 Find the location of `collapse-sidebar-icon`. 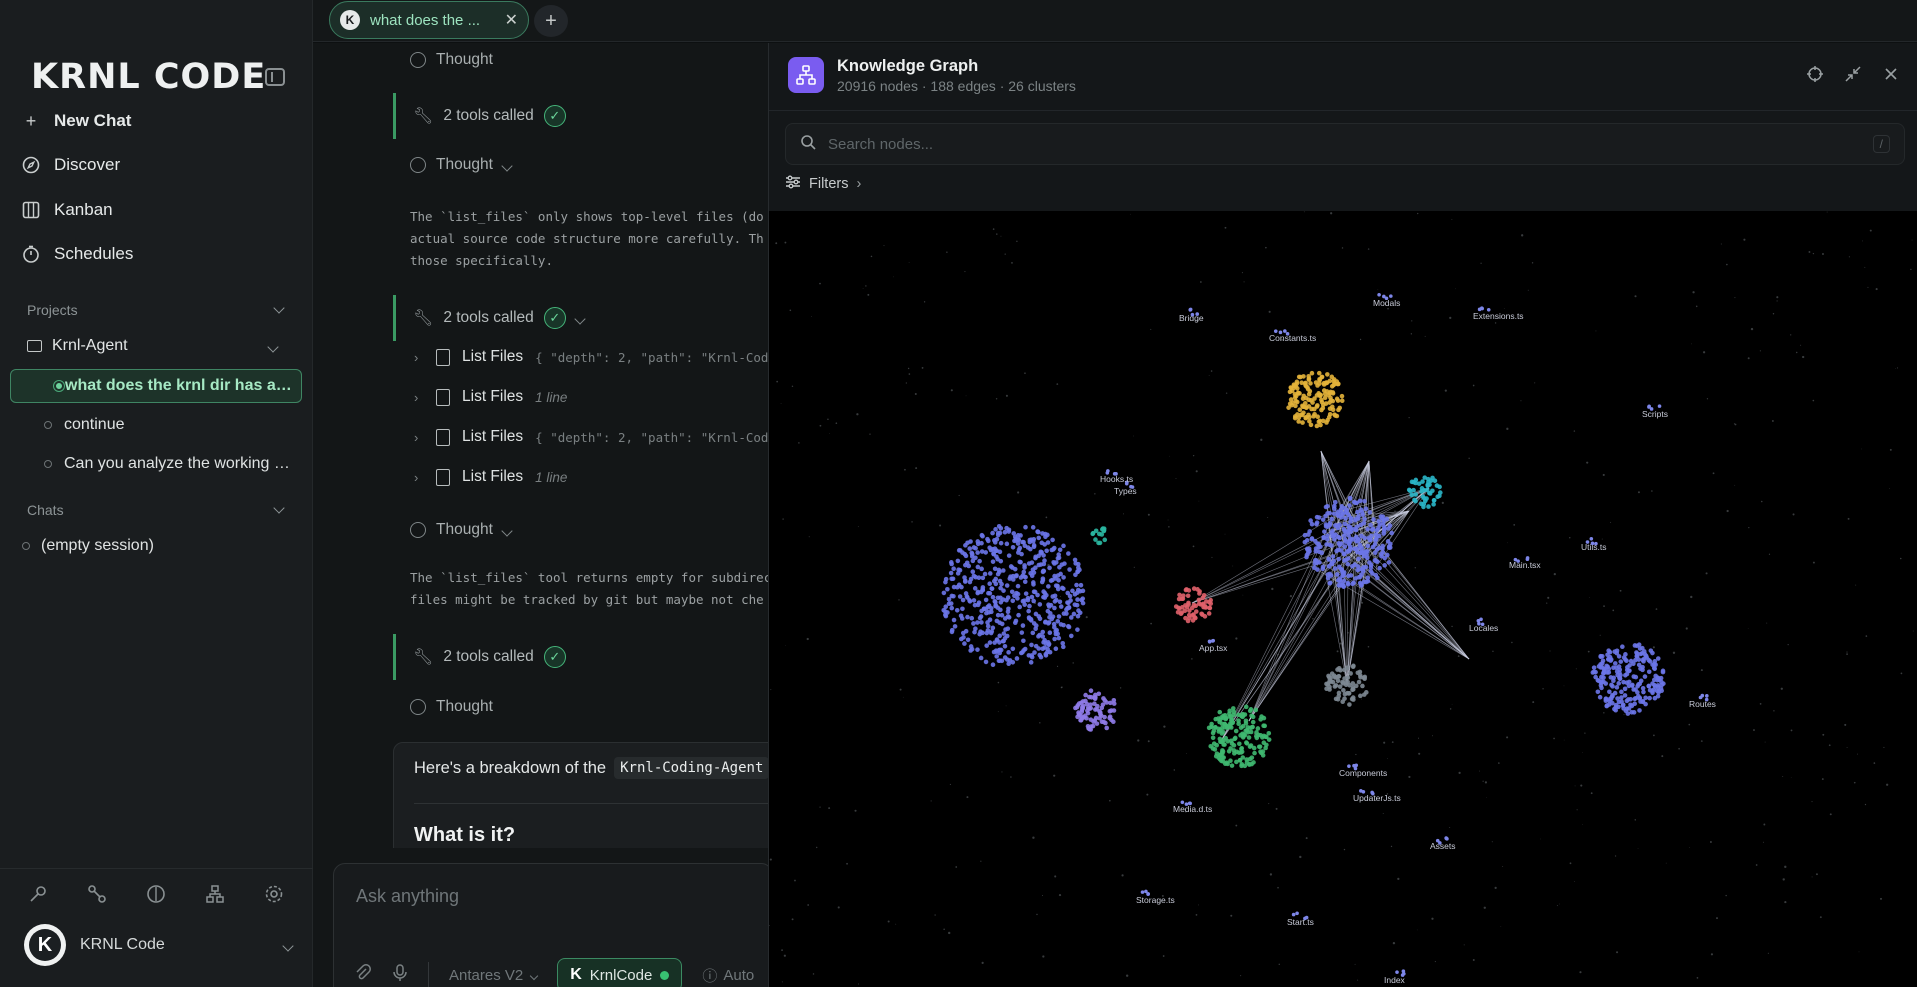

collapse-sidebar-icon is located at coordinates (275, 77).